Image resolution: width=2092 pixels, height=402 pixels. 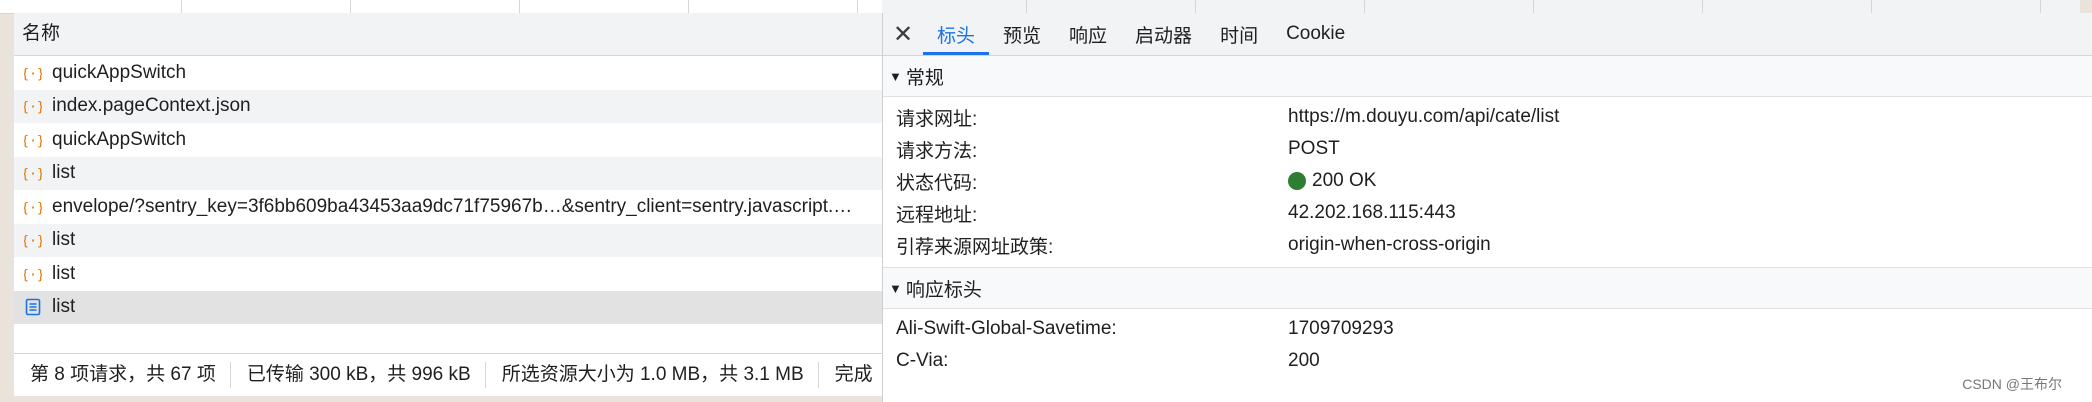 I want to click on header-key: 请求网址:, so click(x=937, y=119).